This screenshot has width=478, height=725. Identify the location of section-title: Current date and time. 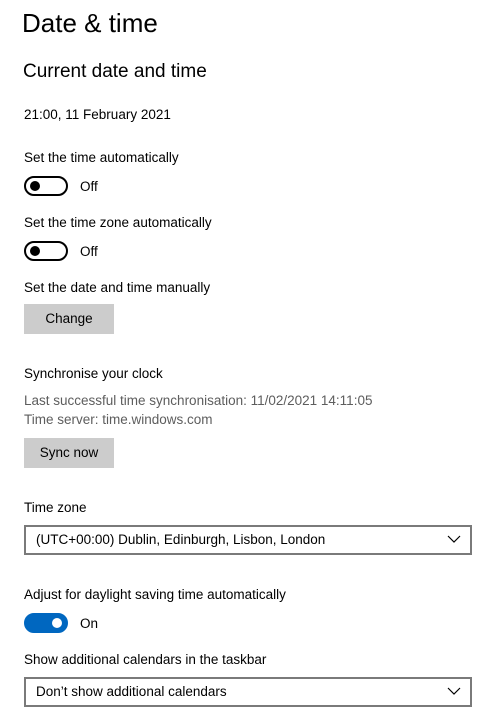
(115, 71).